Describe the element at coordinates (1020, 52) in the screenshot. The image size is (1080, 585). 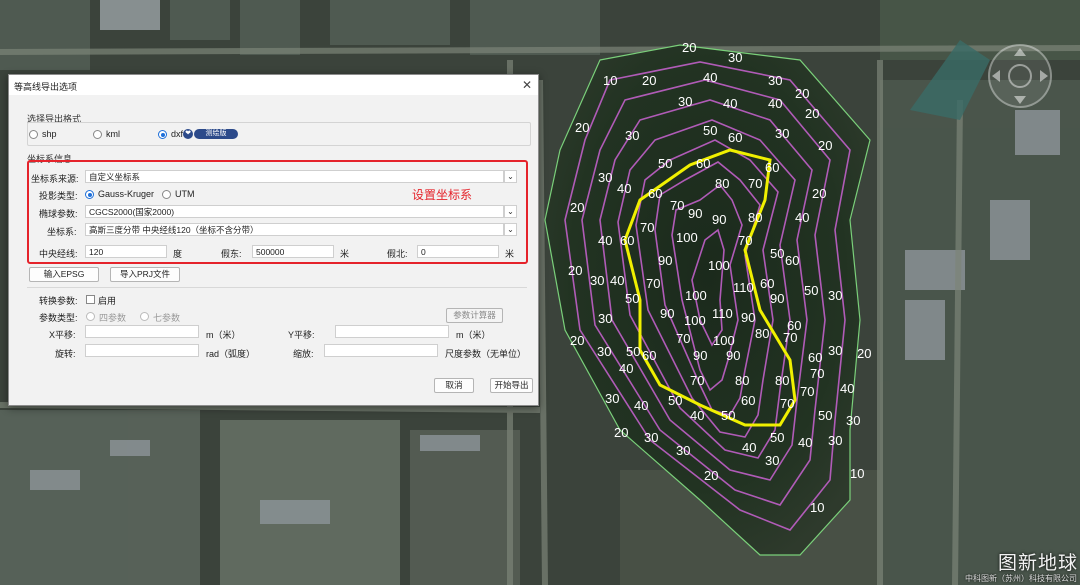
I see `pan-north-icon` at that location.